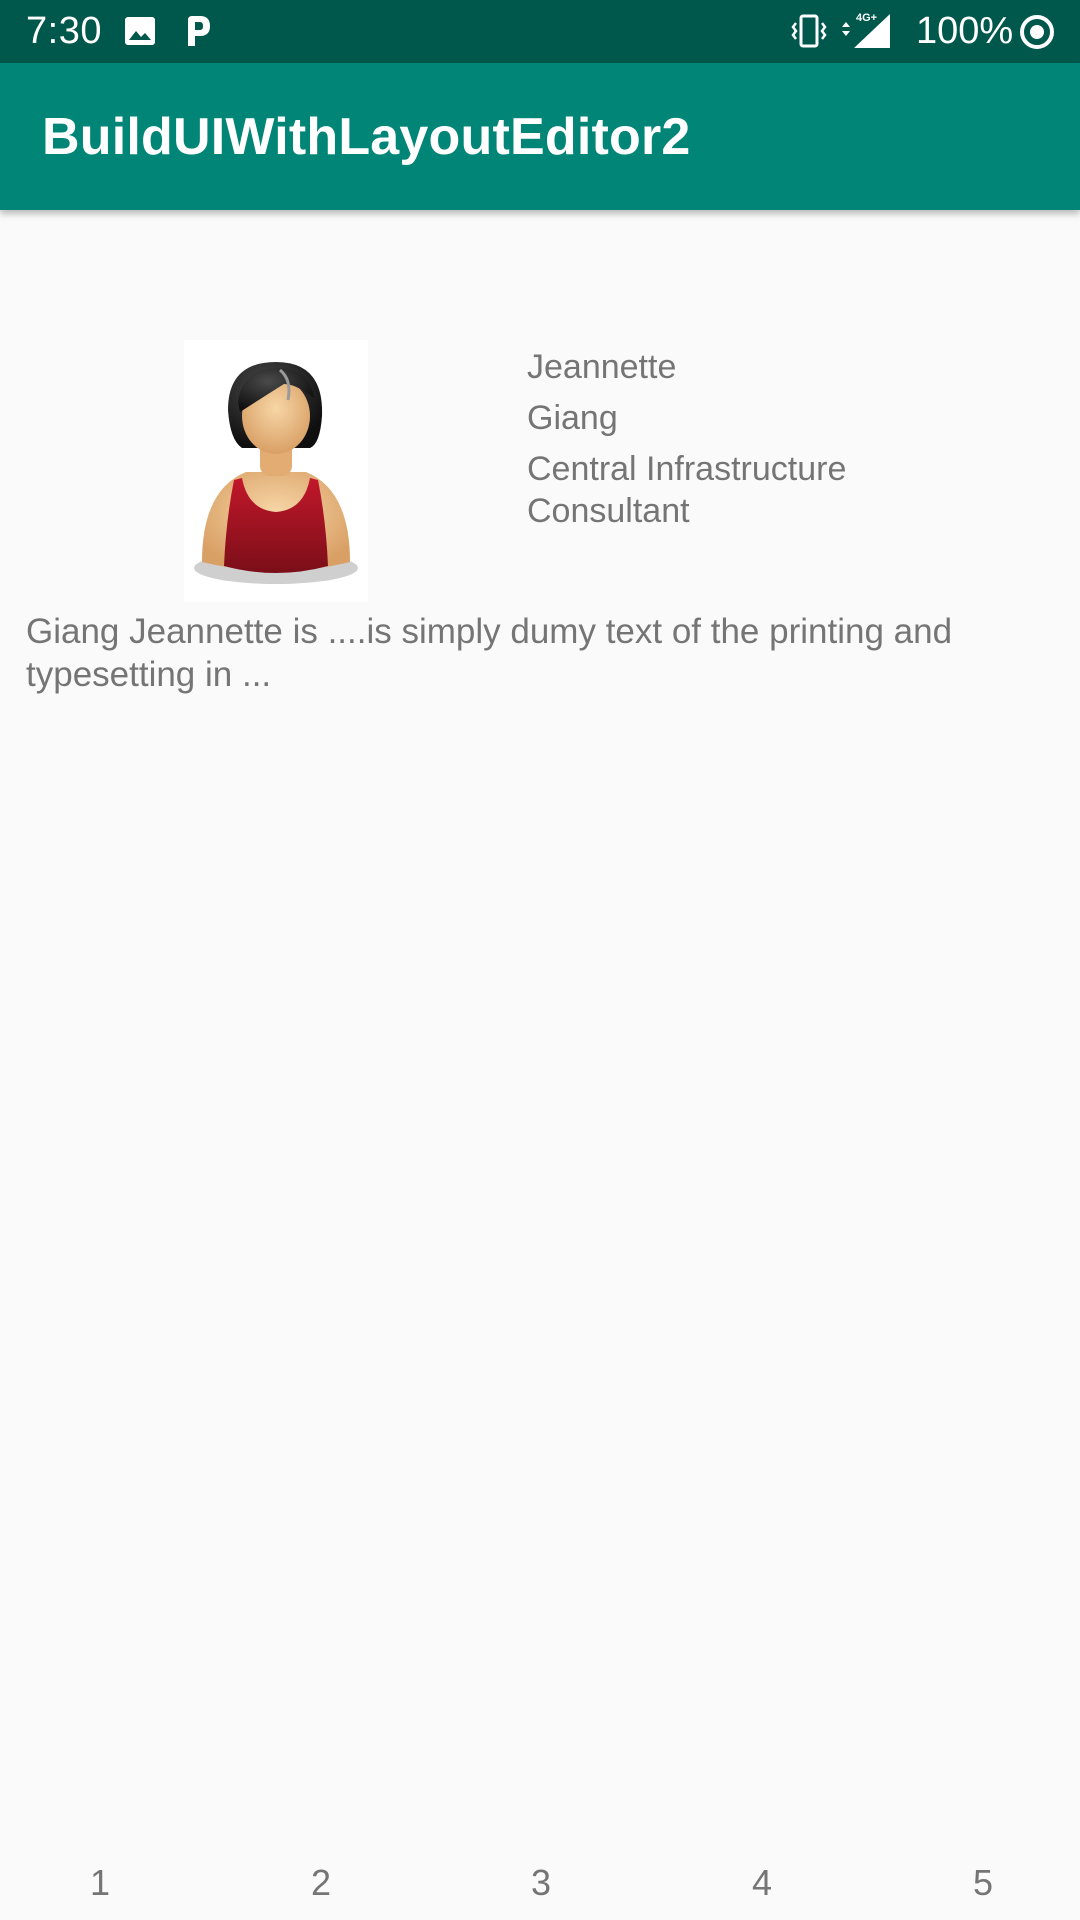  I want to click on signal-icon: 4G+, so click(868, 30).